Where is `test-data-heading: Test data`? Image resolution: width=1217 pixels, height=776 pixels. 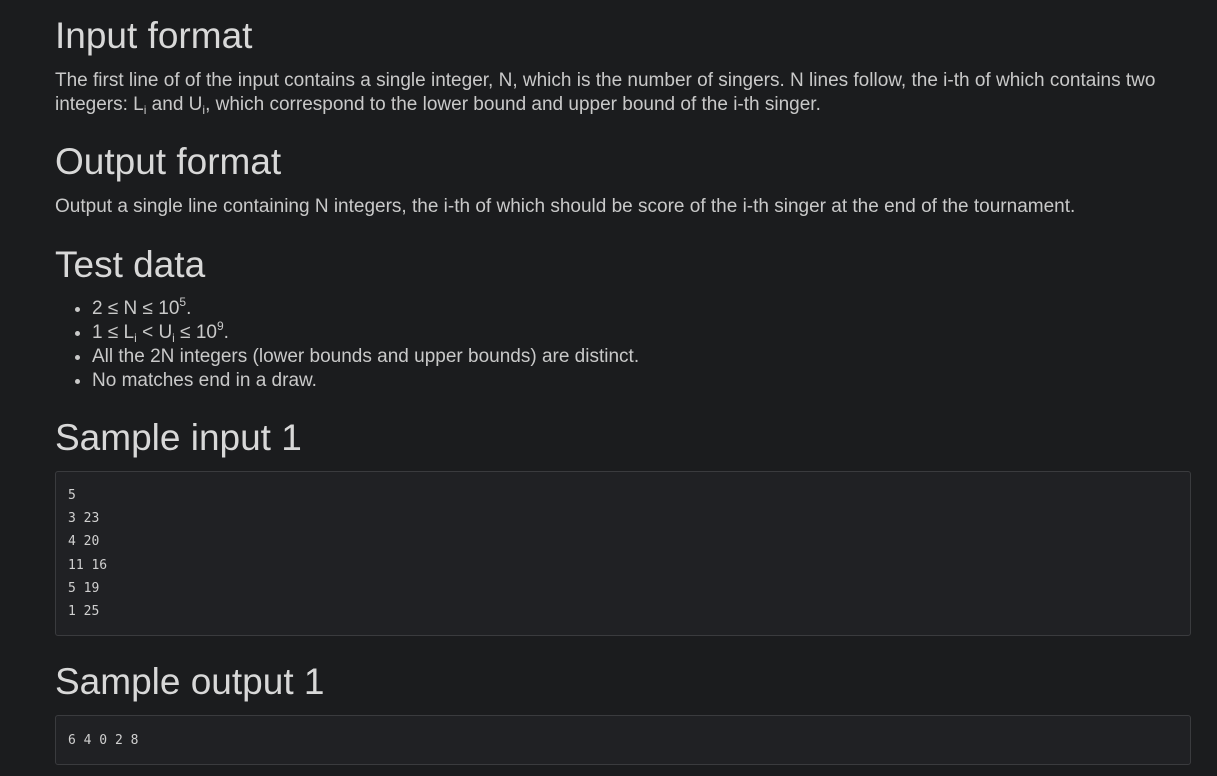 test-data-heading: Test data is located at coordinates (130, 264).